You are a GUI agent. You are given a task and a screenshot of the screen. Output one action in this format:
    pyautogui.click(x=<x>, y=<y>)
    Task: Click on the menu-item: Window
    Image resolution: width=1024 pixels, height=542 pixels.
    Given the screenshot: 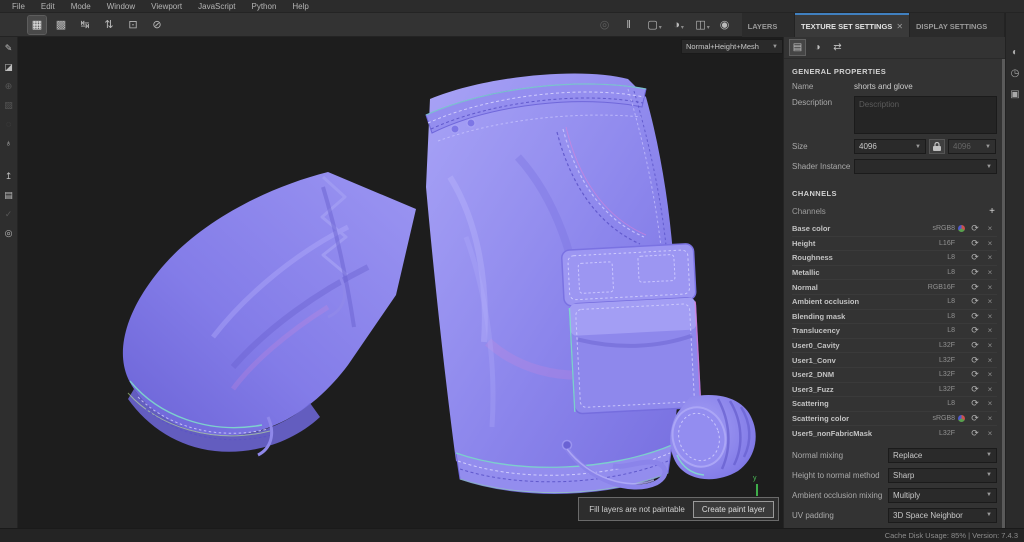 What is the action you would take?
    pyautogui.click(x=121, y=6)
    